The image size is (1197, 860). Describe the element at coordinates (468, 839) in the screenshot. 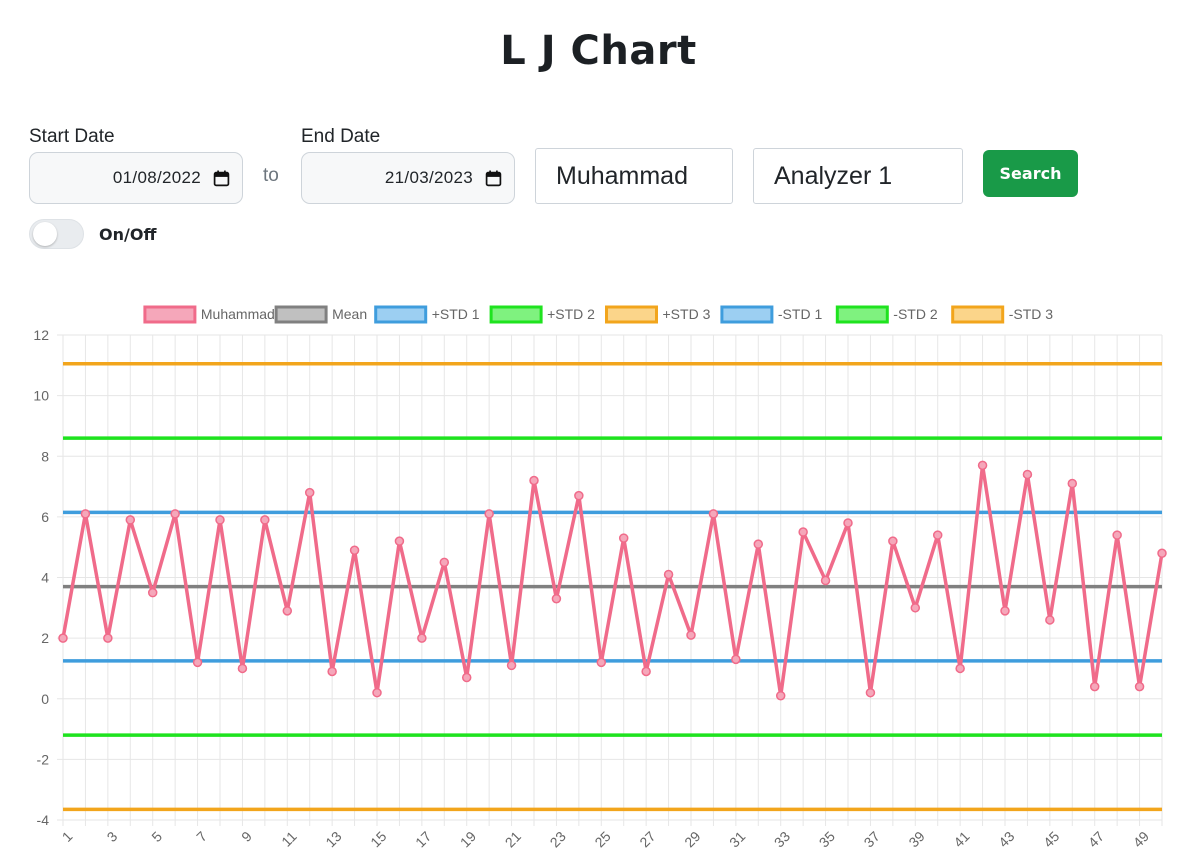

I see `x-tick-label: 19` at that location.